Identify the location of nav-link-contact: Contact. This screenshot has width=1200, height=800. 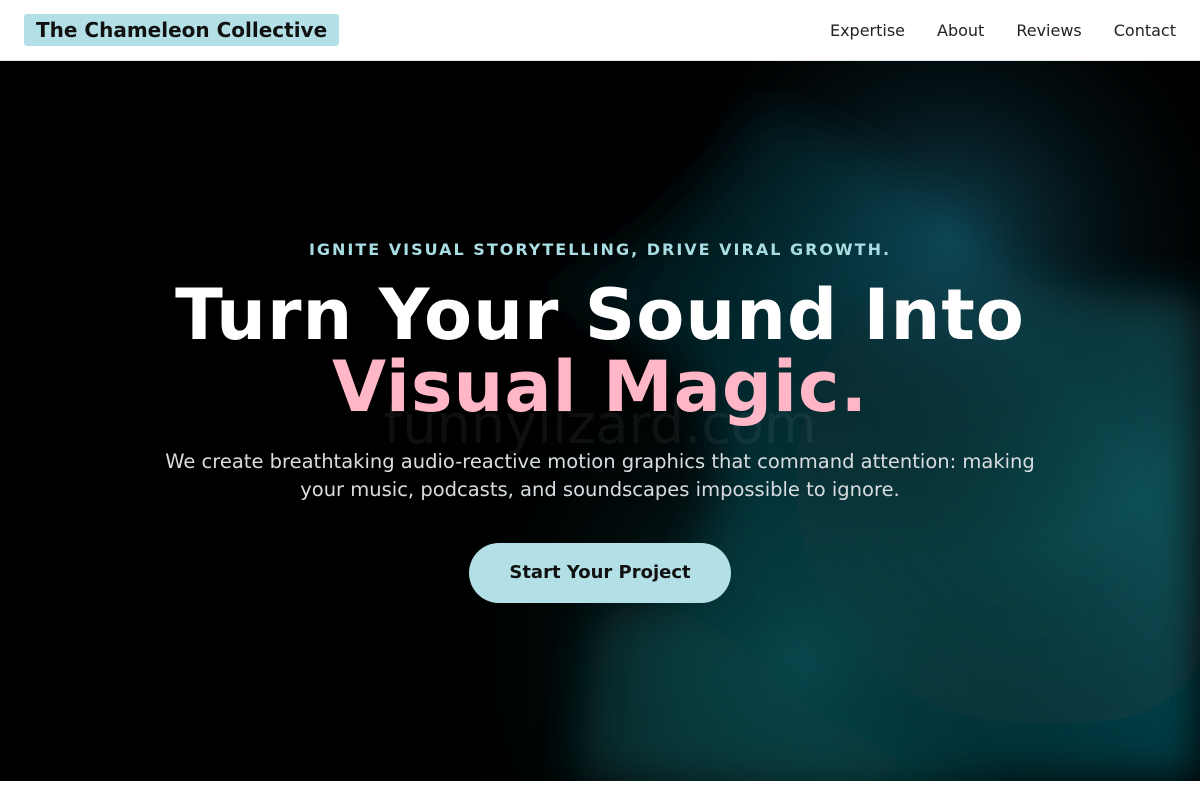
(1145, 30).